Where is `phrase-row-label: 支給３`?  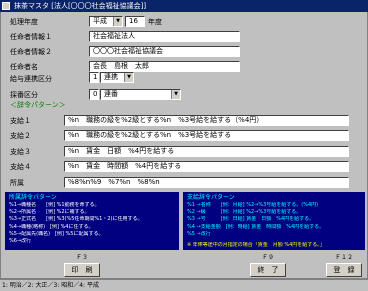 phrase-row-label: 支給３ is located at coordinates (20, 152).